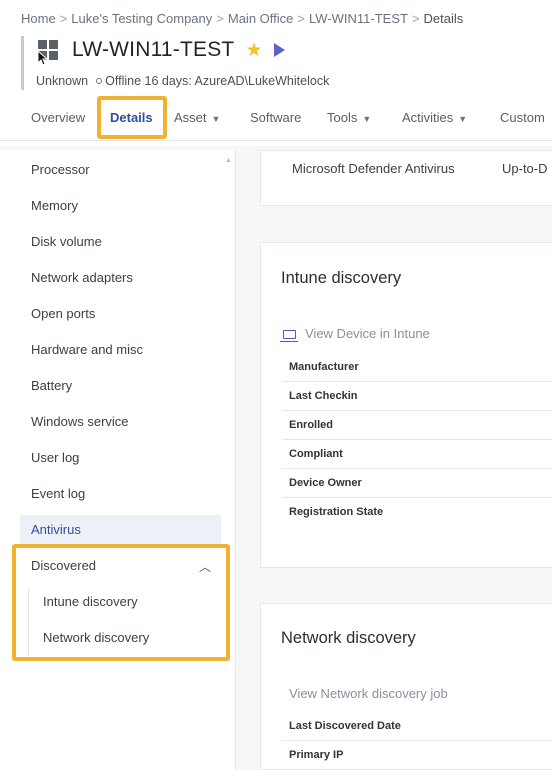  What do you see at coordinates (336, 512) in the screenshot?
I see `field-label: Registration State` at bounding box center [336, 512].